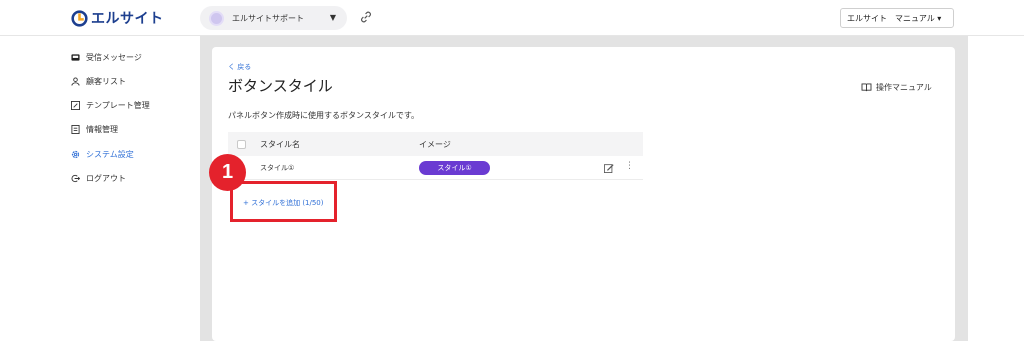 This screenshot has height=341, width=1024. I want to click on operation-manual-label: 操作マニュアル, so click(904, 87).